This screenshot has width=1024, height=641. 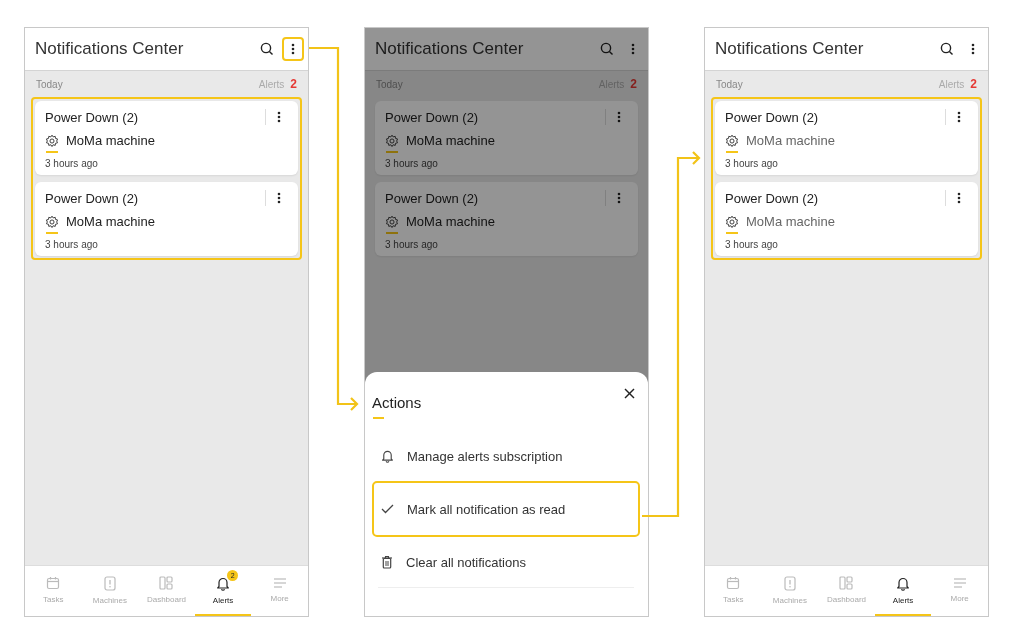 What do you see at coordinates (397, 402) in the screenshot?
I see `sheet-title: Actions` at bounding box center [397, 402].